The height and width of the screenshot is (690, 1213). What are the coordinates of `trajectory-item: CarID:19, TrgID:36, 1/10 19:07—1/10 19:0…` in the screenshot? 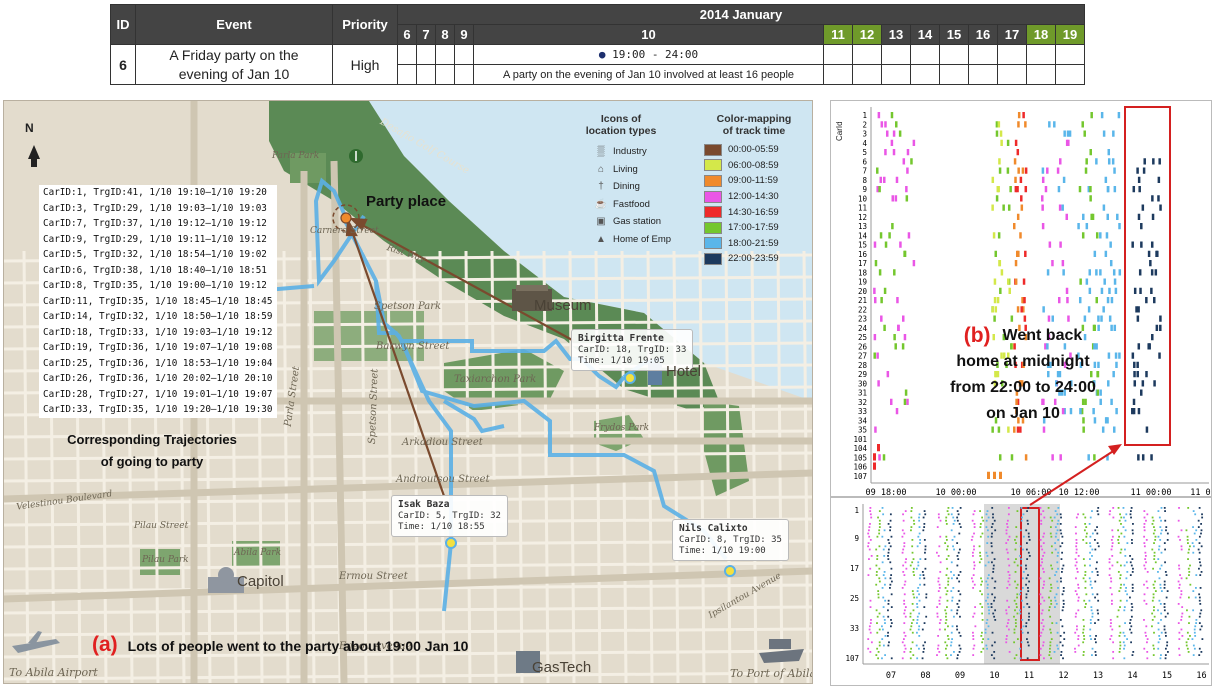 It's located at (158, 348).